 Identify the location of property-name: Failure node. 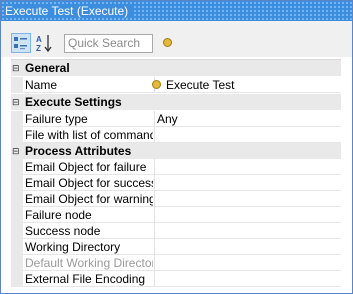
(58, 215).